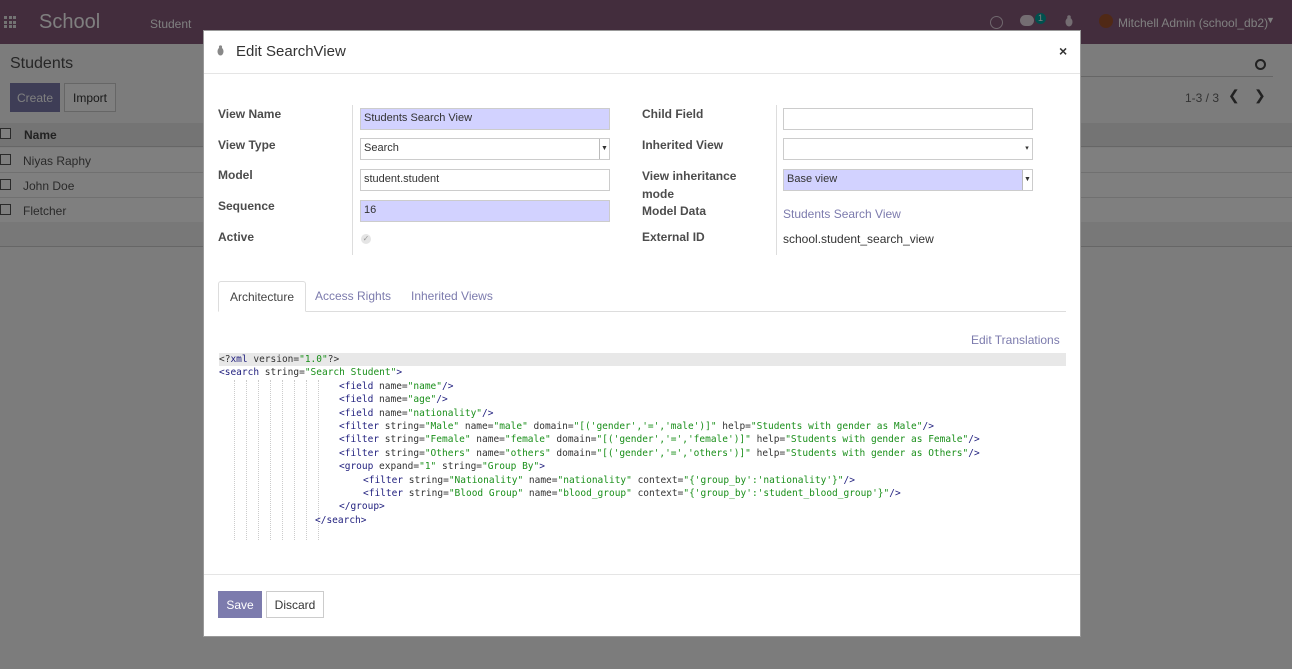 The image size is (1292, 669). What do you see at coordinates (416, 413) in the screenshot?
I see `code-line: <field name="nationality"/>` at bounding box center [416, 413].